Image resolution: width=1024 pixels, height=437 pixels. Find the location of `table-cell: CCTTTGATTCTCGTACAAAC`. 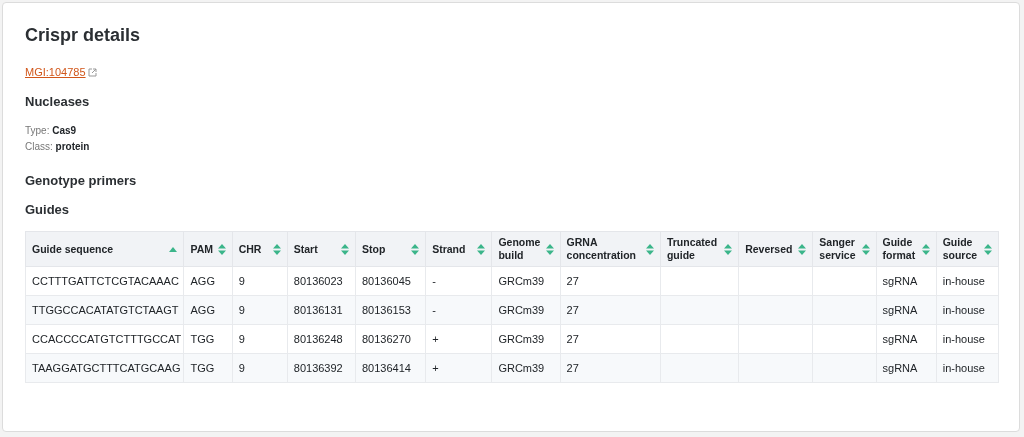

table-cell: CCTTTGATTCTCGTACAAAC is located at coordinates (104, 281).